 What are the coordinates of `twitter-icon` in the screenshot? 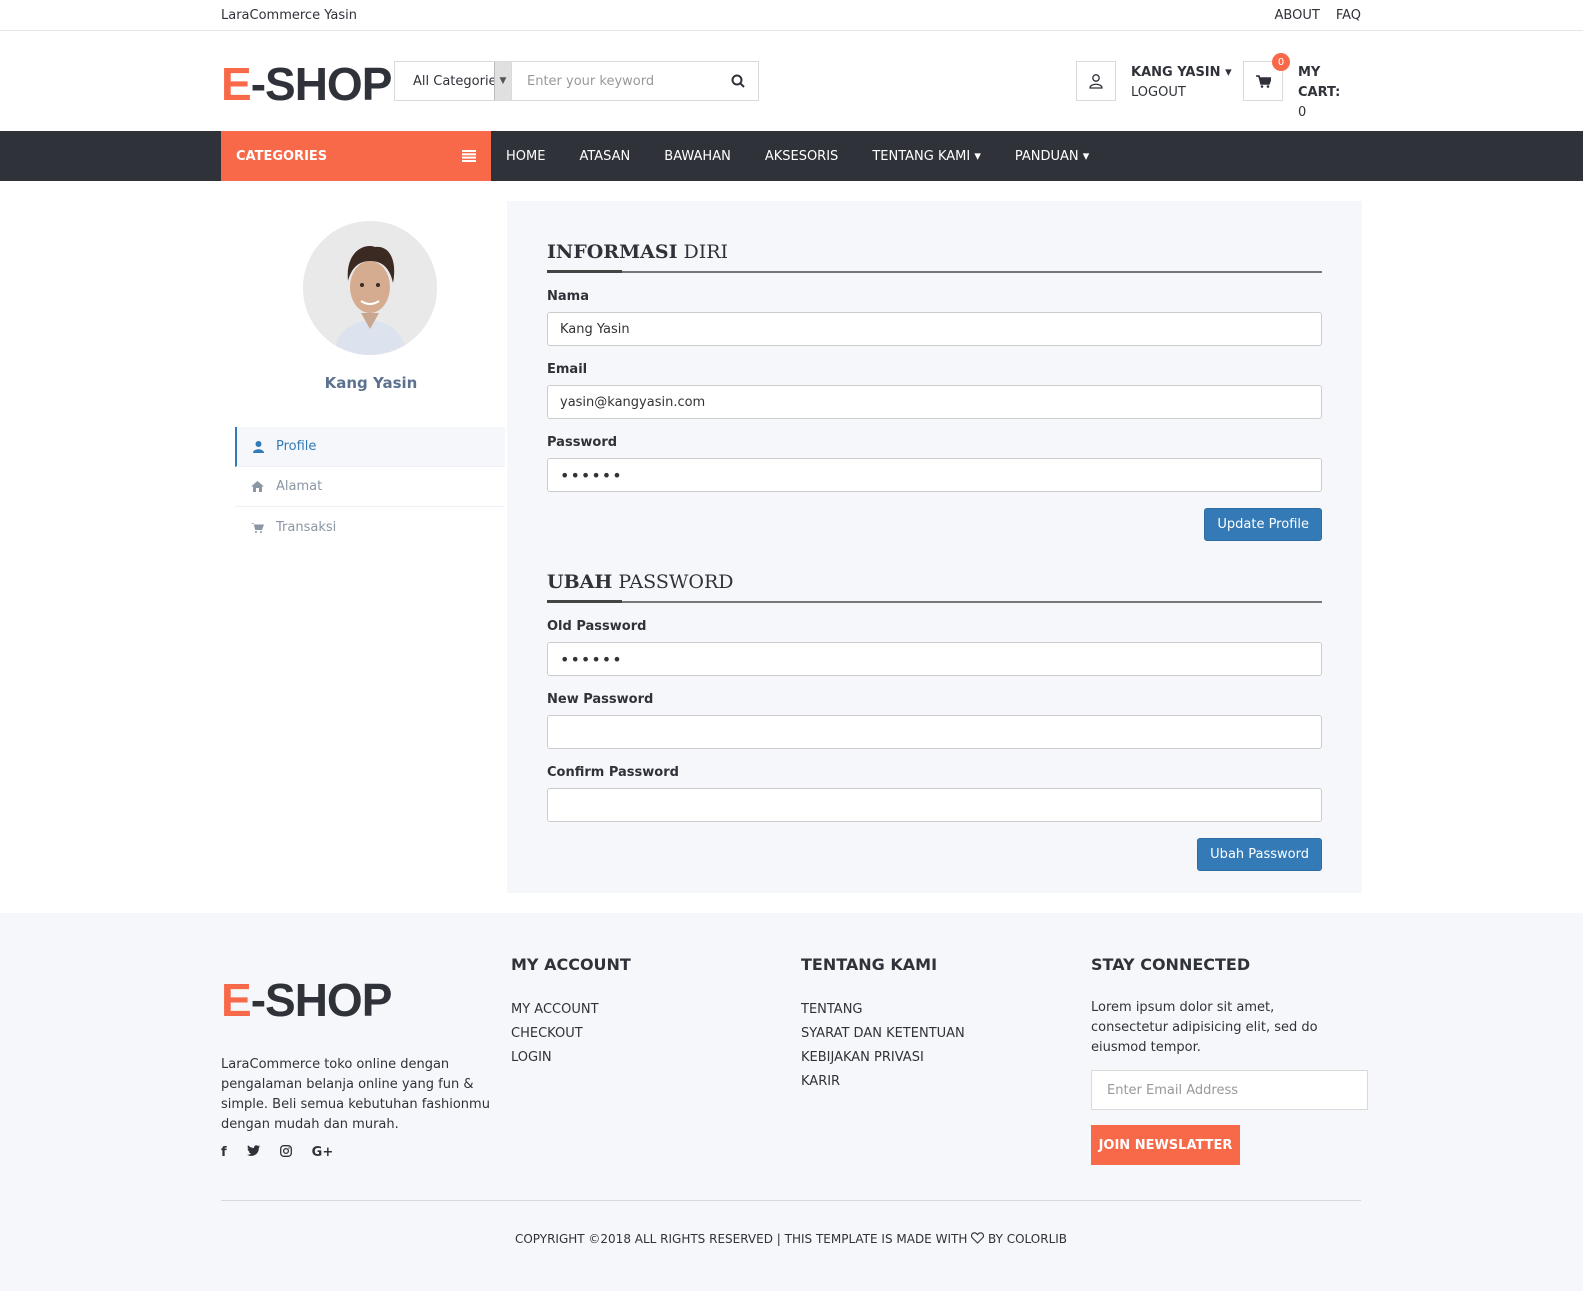 It's located at (253, 1150).